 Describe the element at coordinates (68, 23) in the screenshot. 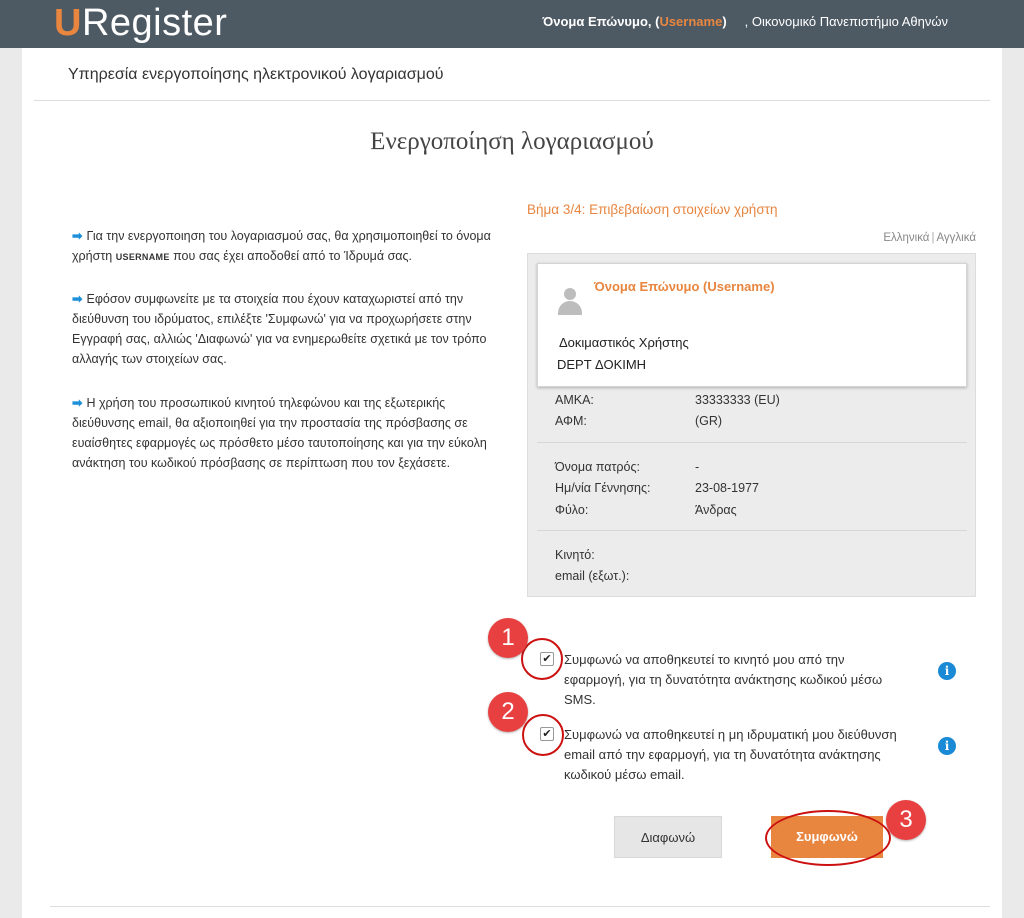

I see `brand-logo-letter: U` at that location.